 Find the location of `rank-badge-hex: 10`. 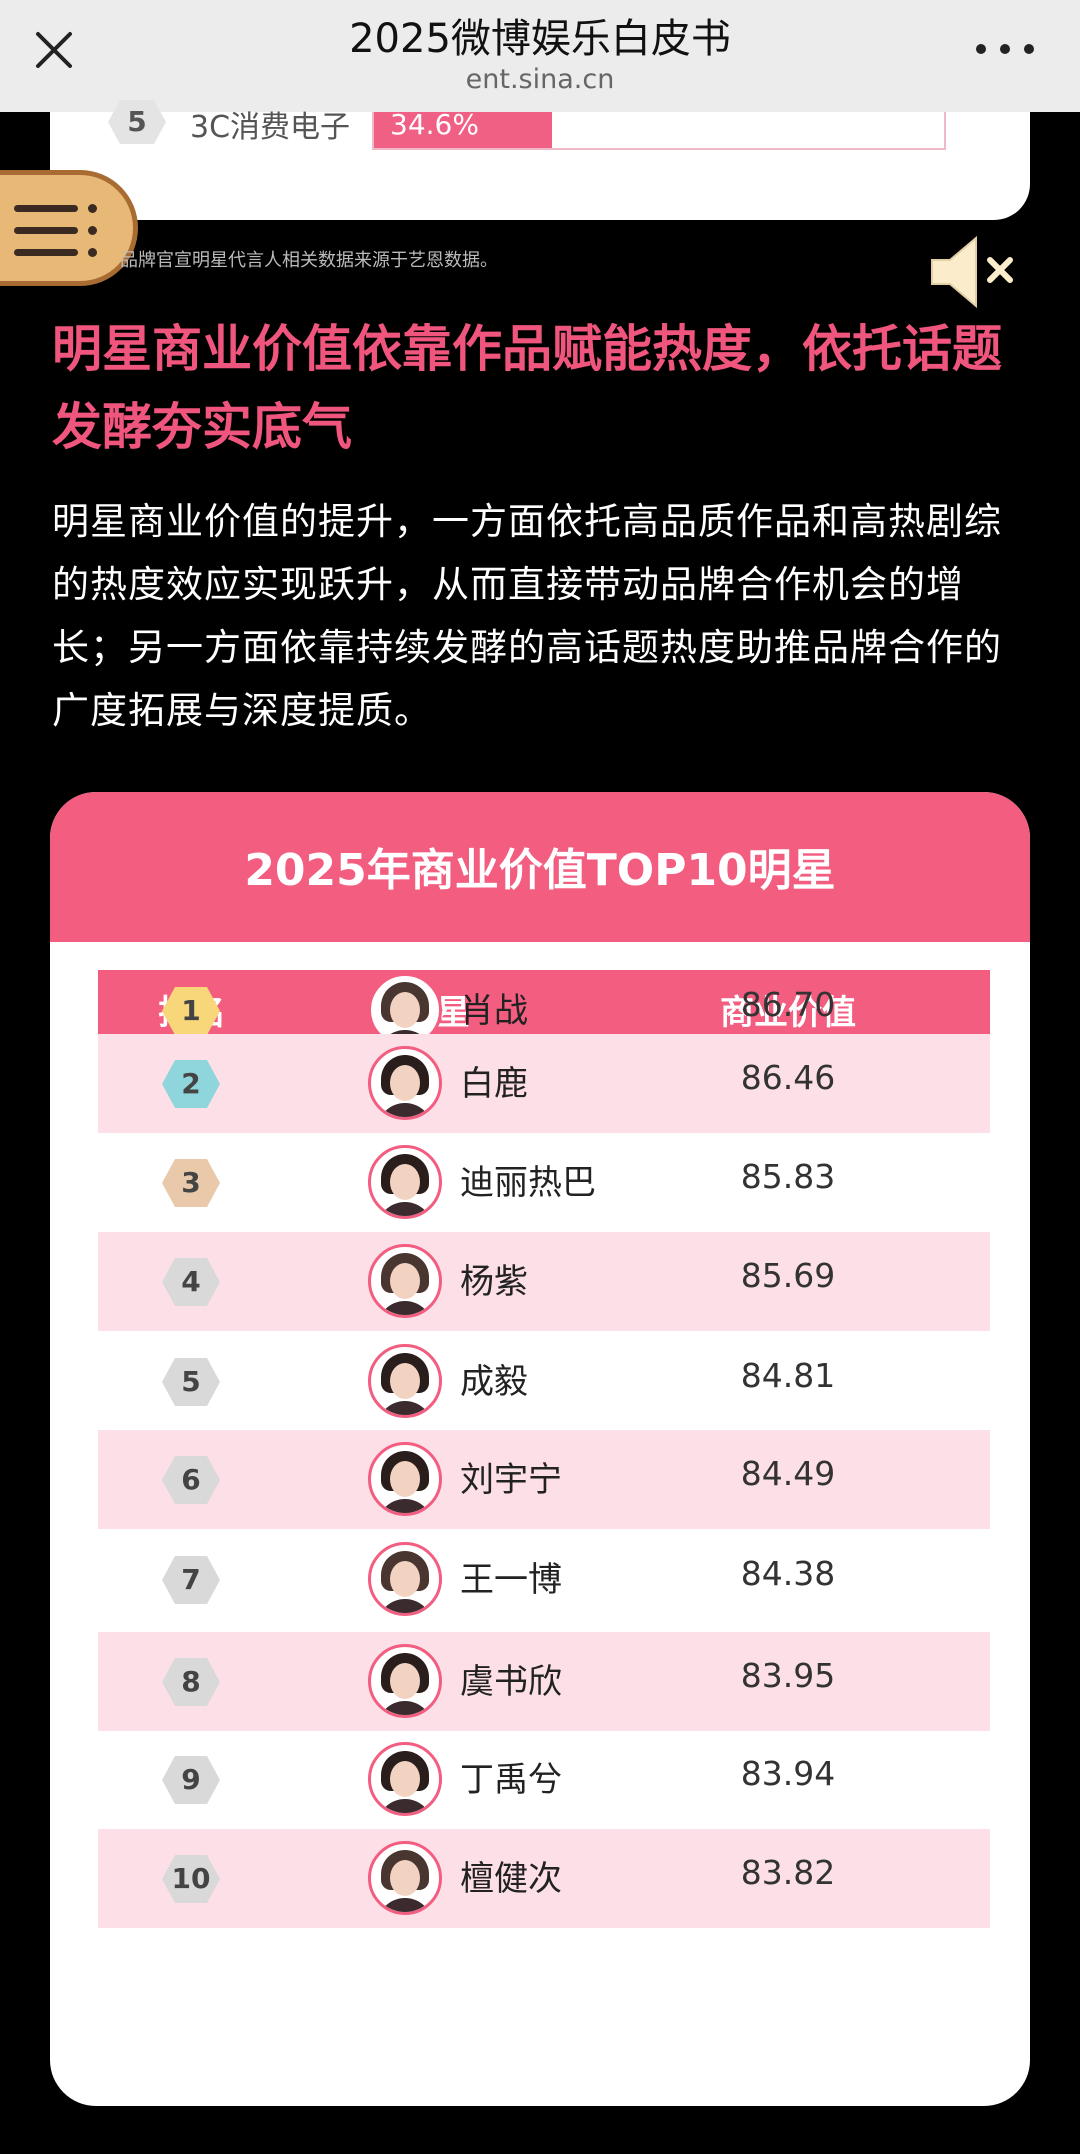

rank-badge-hex: 10 is located at coordinates (191, 1879).